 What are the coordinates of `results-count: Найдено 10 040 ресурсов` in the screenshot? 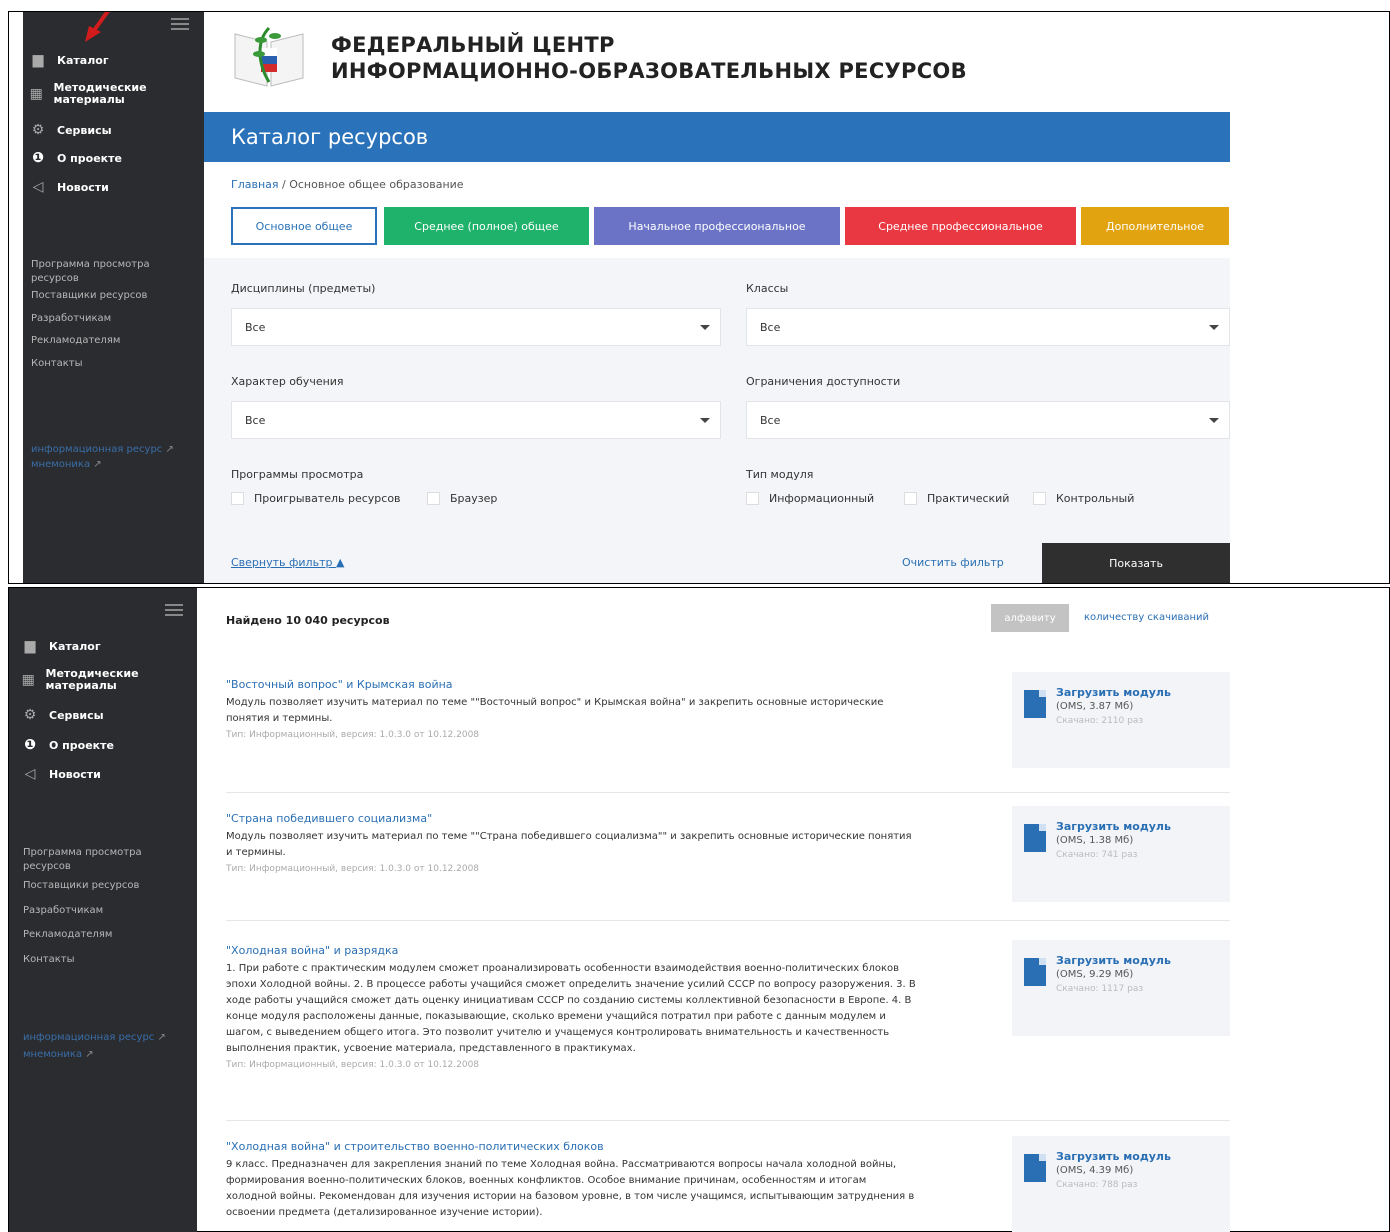 It's located at (308, 620).